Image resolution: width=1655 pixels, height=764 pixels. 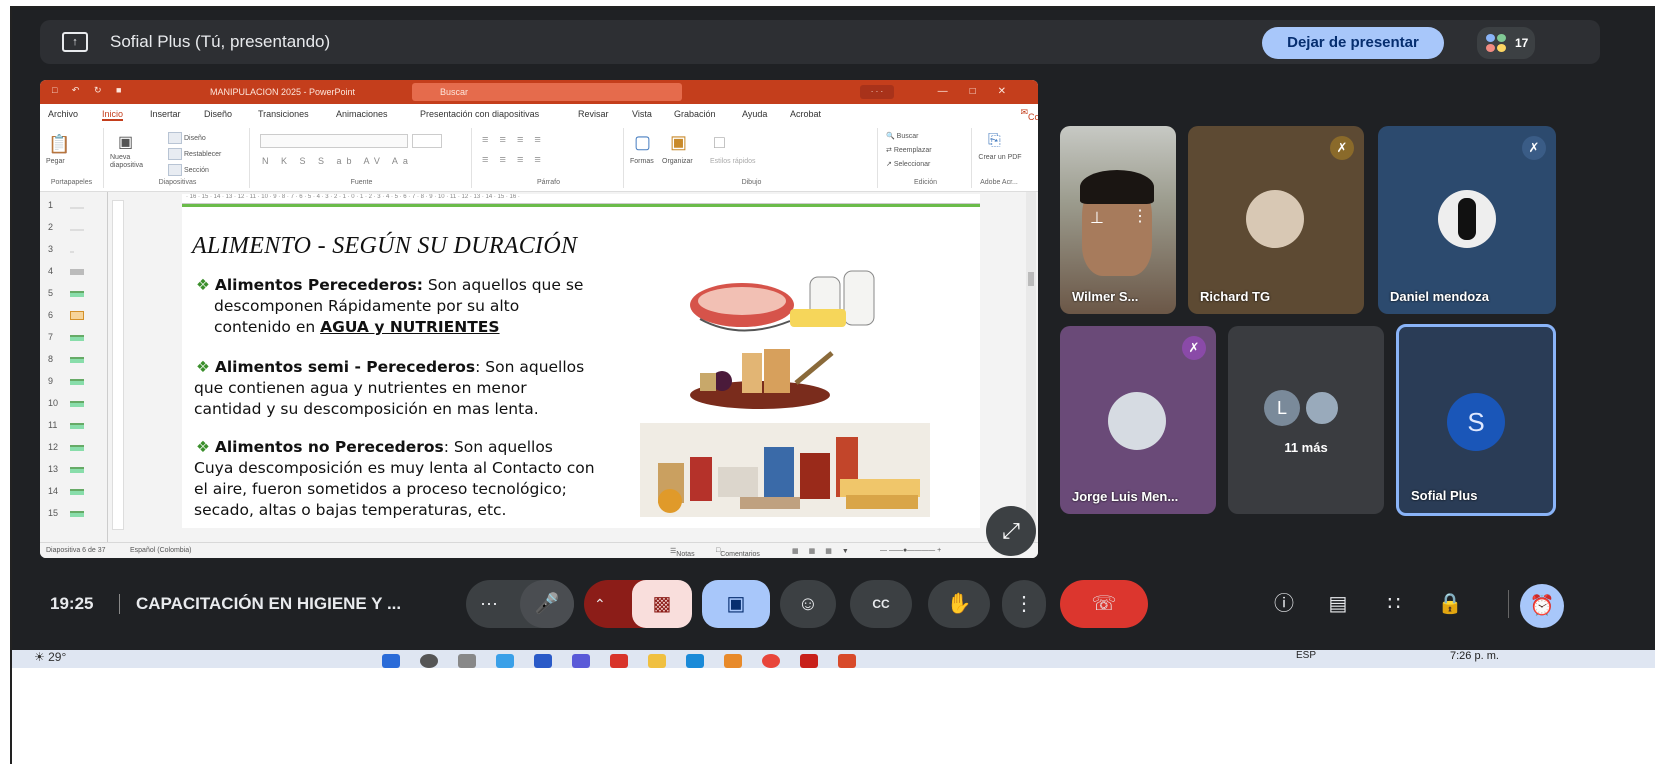 What do you see at coordinates (74, 316) in the screenshot?
I see `slide-thumb-selected: 6` at bounding box center [74, 316].